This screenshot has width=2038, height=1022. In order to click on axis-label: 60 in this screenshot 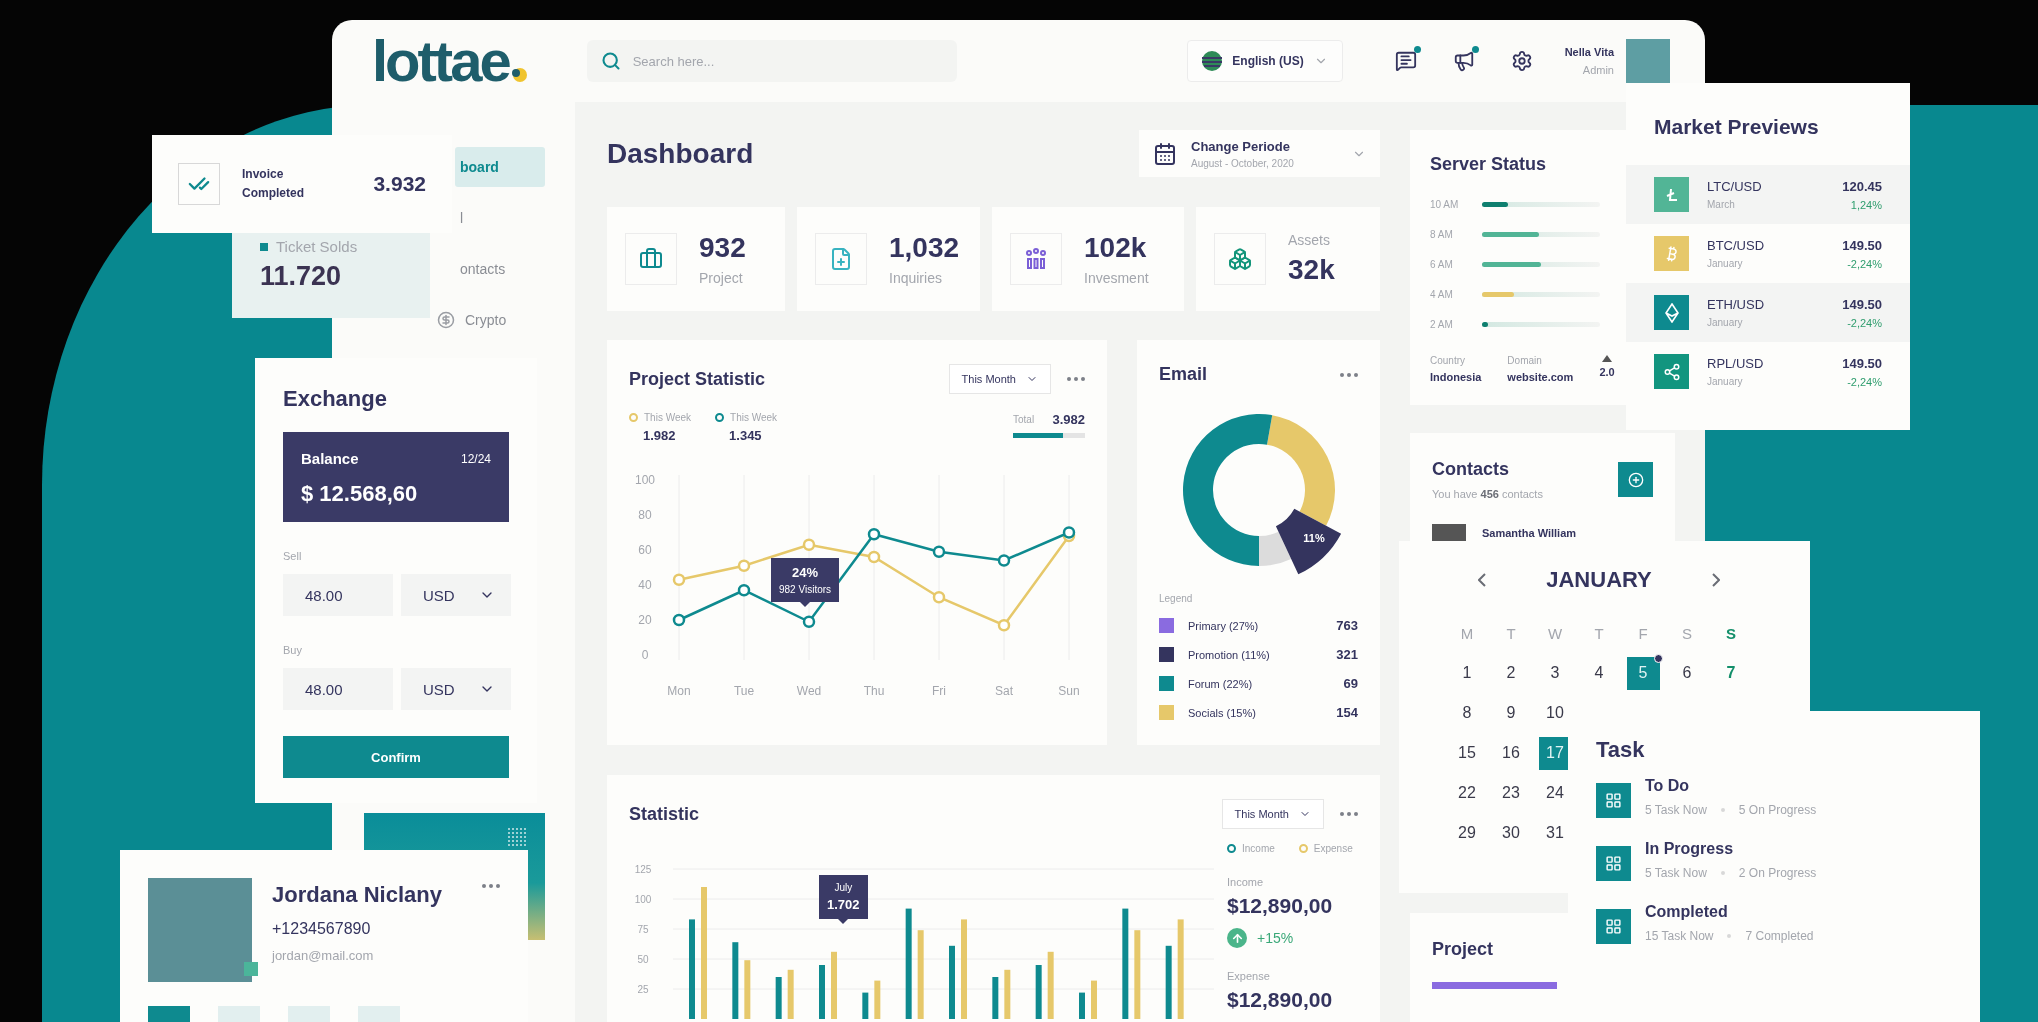, I will do `click(645, 550)`.